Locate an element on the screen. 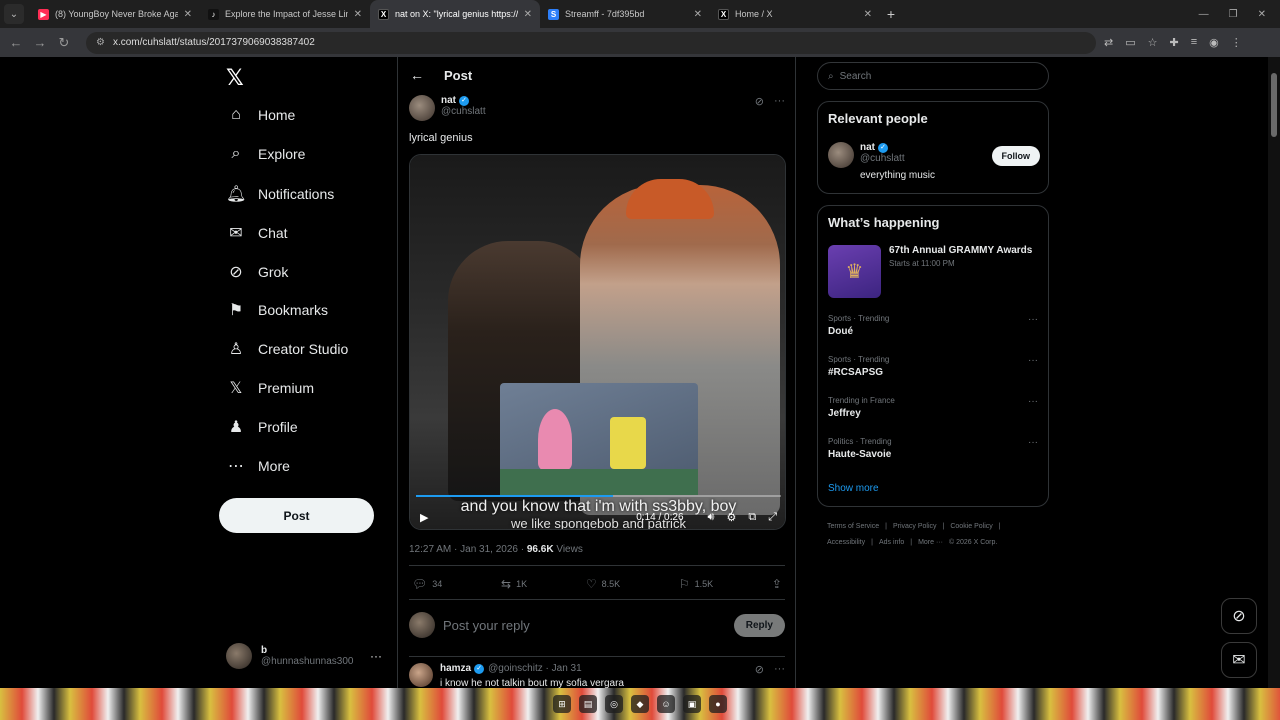 The image size is (1280, 720). account-switcher: b @hunnashunnas300 ··· is located at coordinates (304, 656).